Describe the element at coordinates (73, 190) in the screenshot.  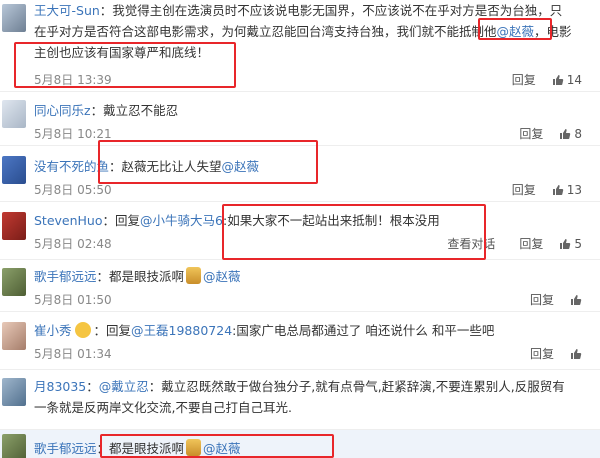
I see `comment-time: 5月8日 05:50` at that location.